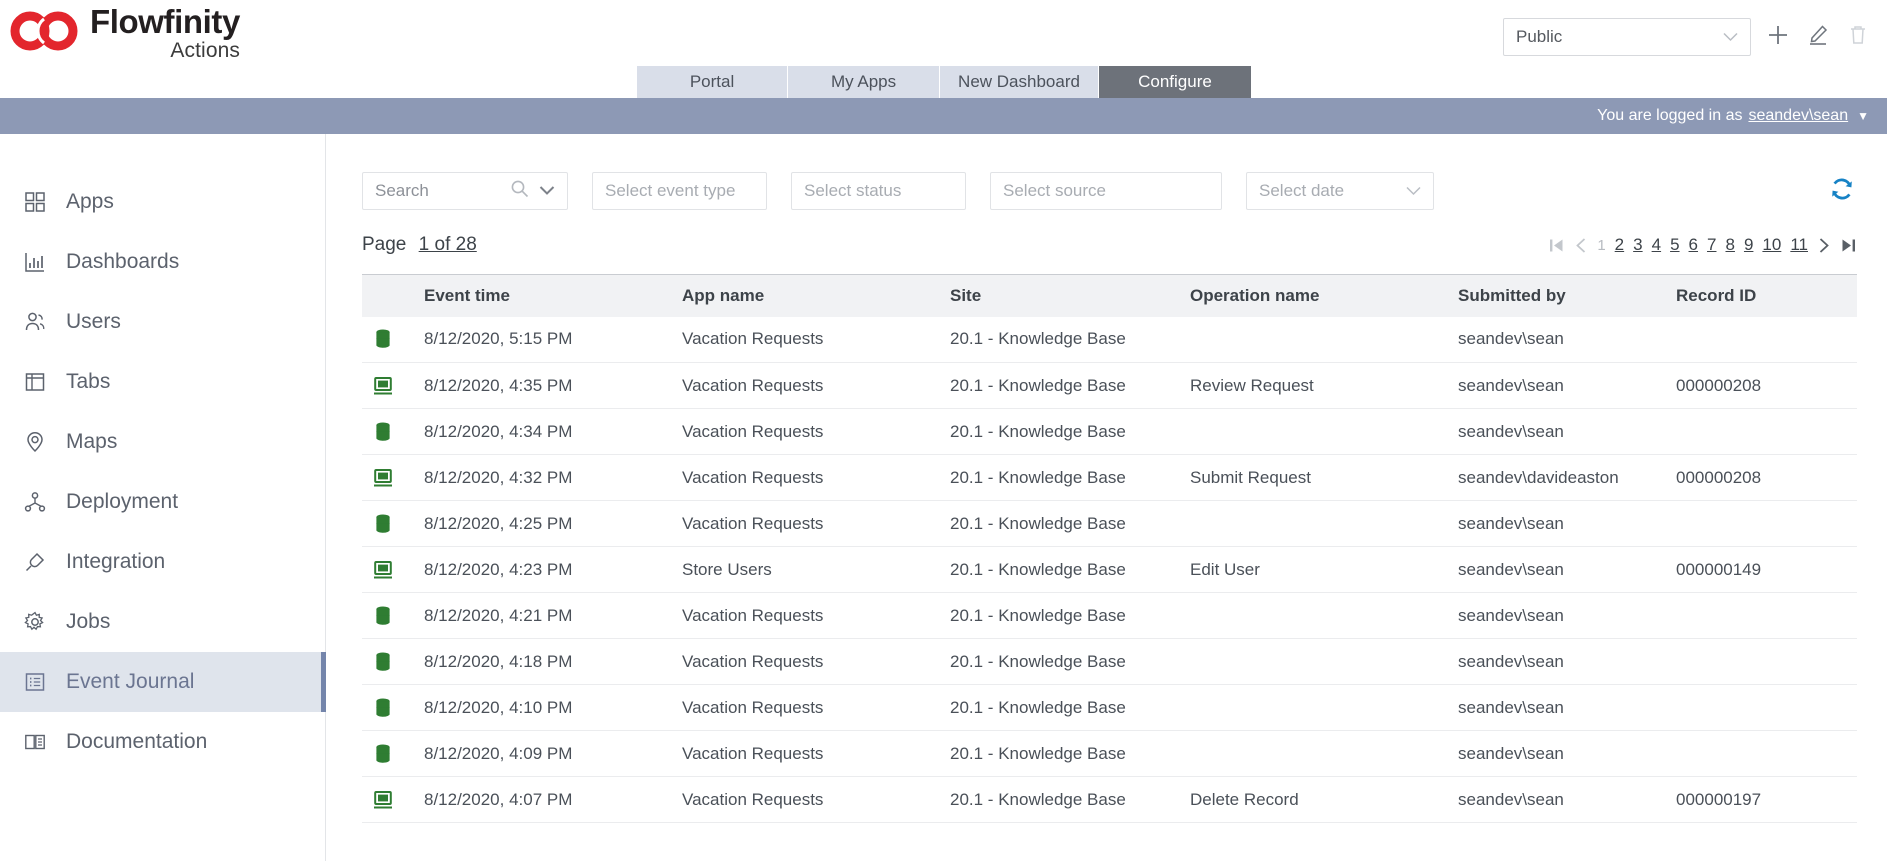  What do you see at coordinates (1761, 295) in the screenshot?
I see `column-header-record-id: Record ID` at bounding box center [1761, 295].